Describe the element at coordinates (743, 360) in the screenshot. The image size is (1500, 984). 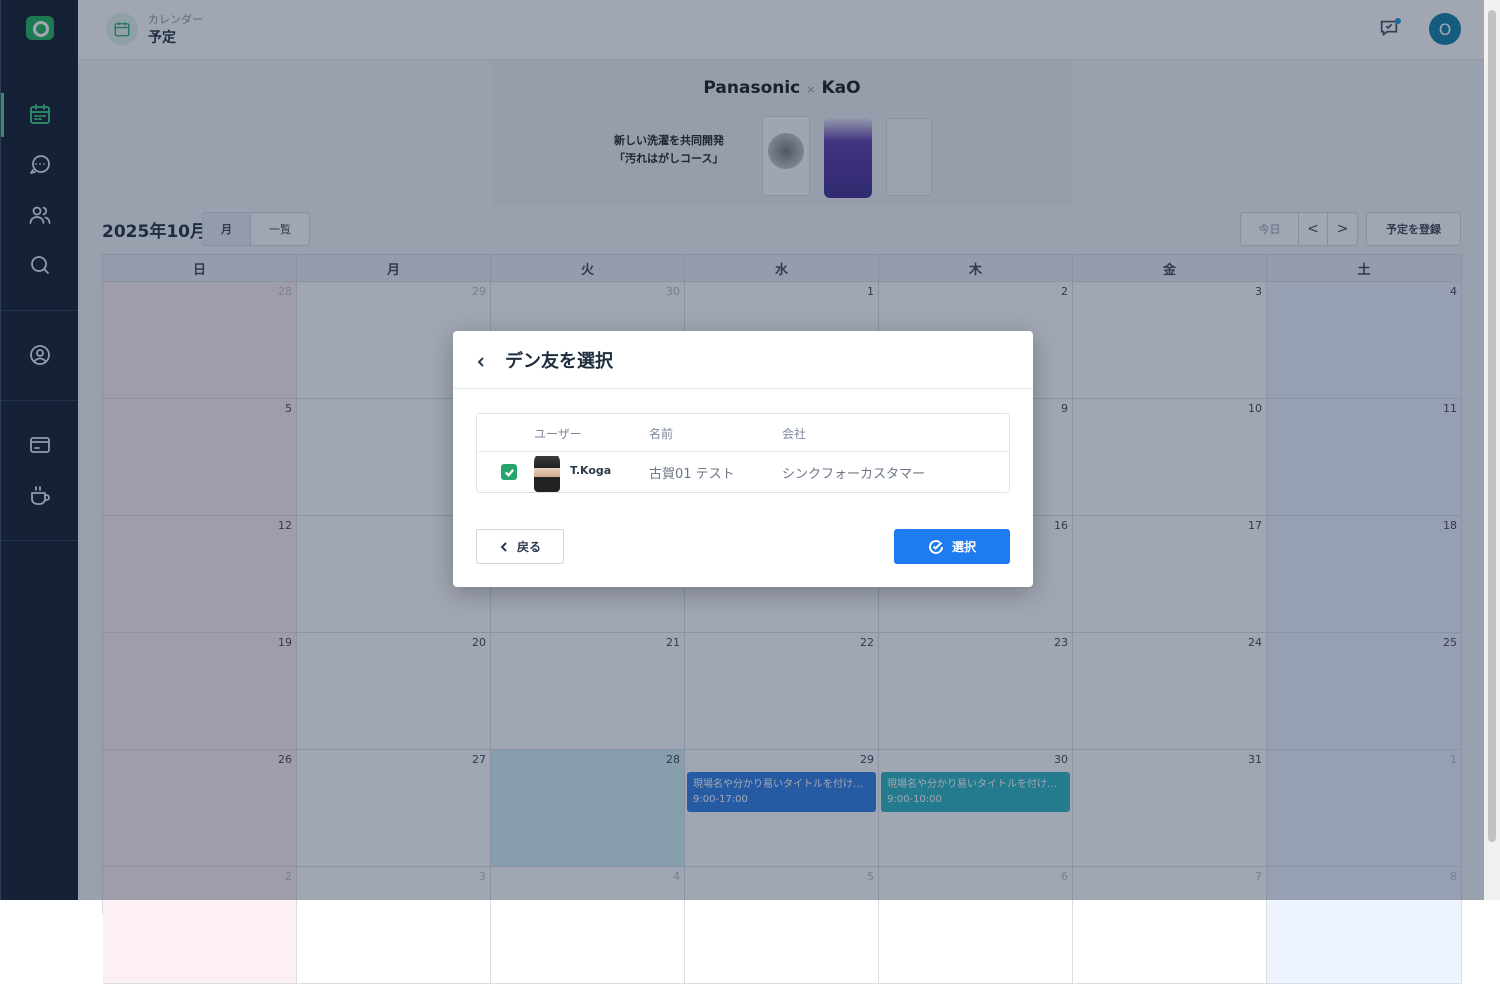
I see `dialog-header: デン友を選択` at that location.